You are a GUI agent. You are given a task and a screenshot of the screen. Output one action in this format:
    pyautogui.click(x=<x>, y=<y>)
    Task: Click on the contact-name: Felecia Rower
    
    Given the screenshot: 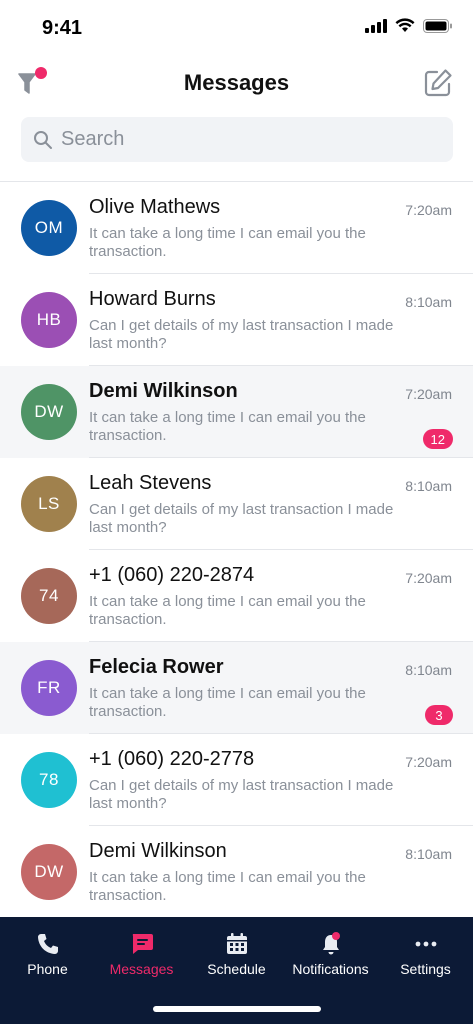 What is the action you would take?
    pyautogui.click(x=156, y=667)
    